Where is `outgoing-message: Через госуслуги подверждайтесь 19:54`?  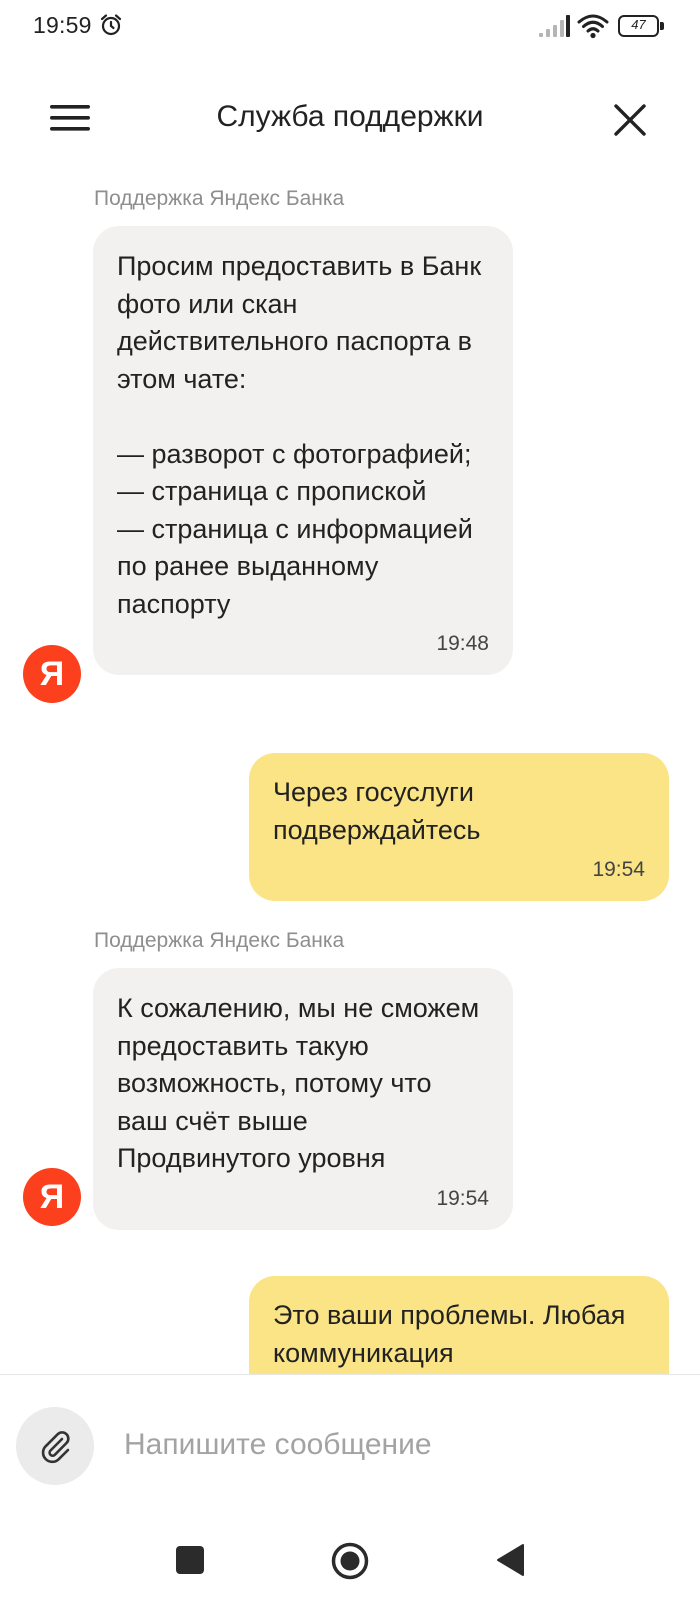
outgoing-message: Через госуслуги подверждайтесь 19:54 is located at coordinates (459, 827).